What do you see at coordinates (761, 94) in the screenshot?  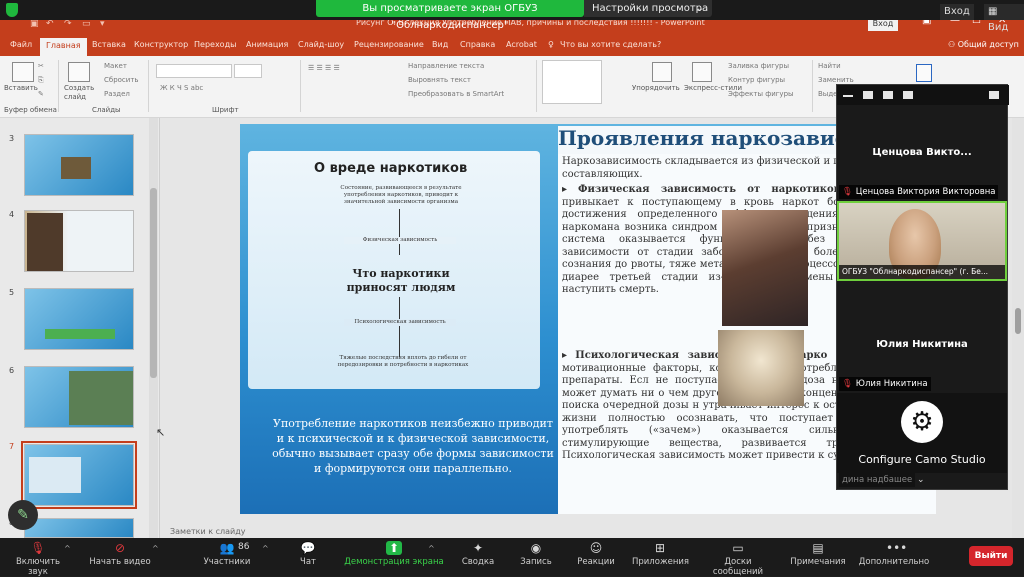 I see `shape-effects-button: Эффекты фигуры` at bounding box center [761, 94].